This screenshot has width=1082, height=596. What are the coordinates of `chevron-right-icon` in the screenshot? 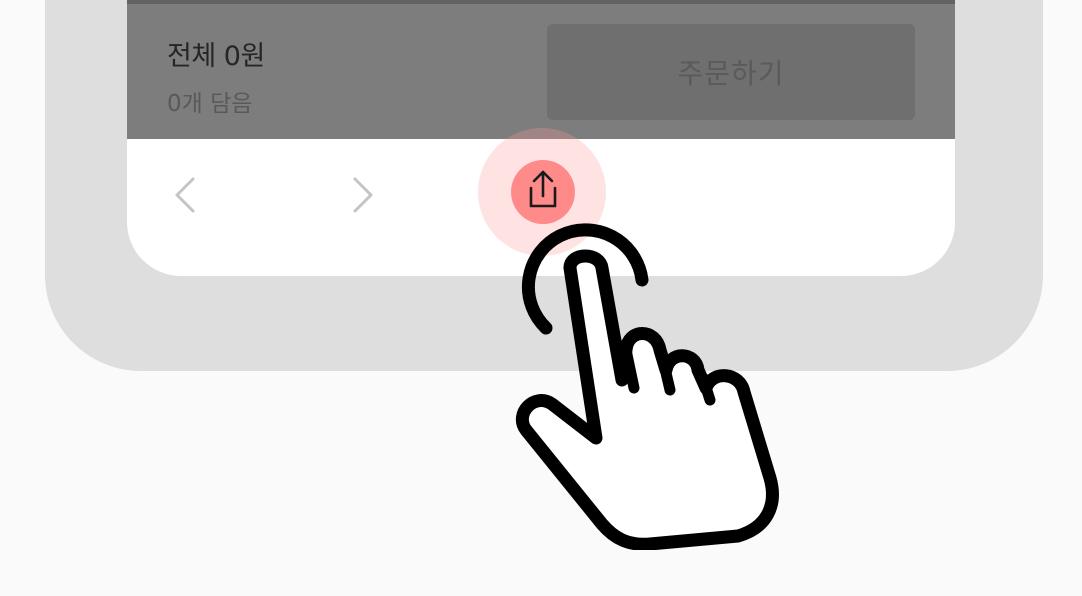 It's located at (363, 195).